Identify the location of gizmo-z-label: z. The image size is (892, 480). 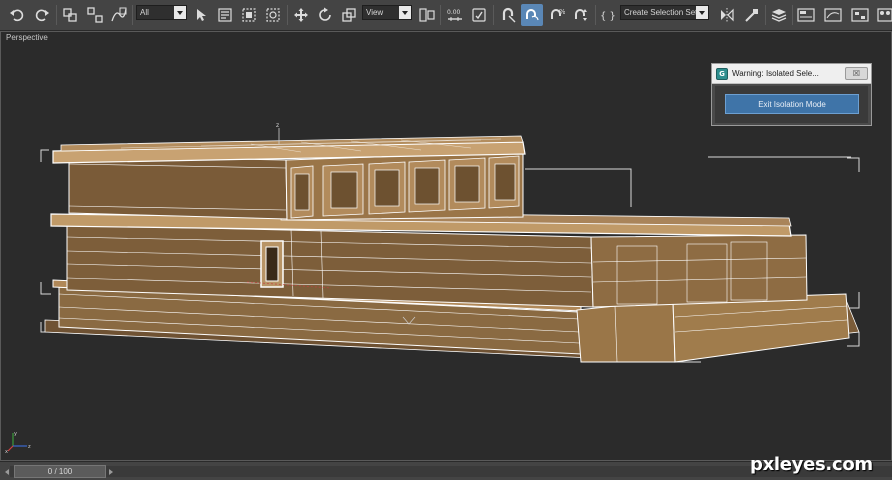
(277, 125).